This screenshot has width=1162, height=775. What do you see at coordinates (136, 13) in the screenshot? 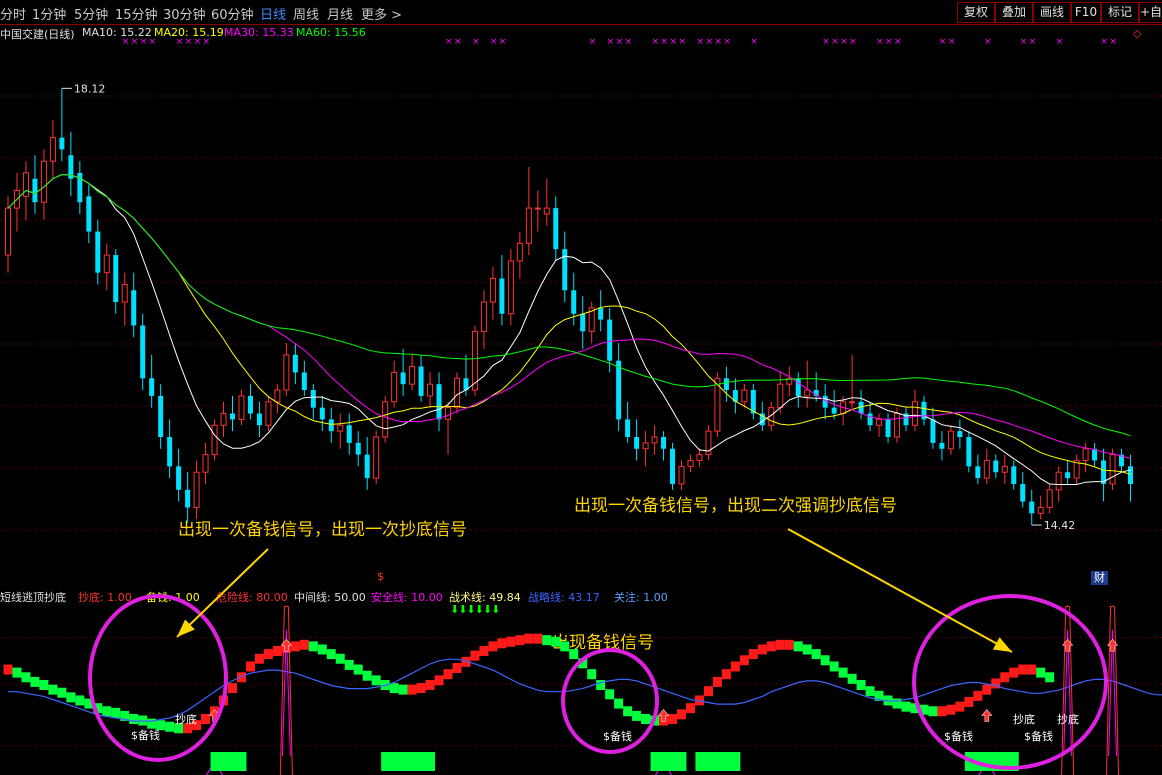
I see `tab-15min: 15分钟` at bounding box center [136, 13].